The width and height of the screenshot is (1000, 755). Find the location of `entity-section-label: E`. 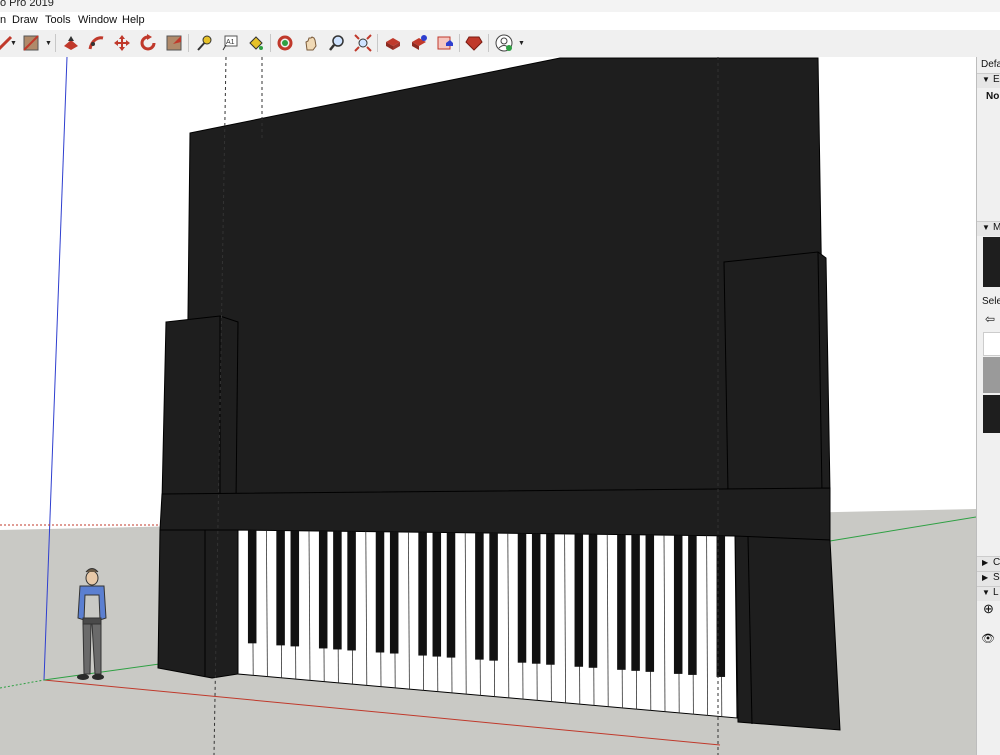

entity-section-label: E is located at coordinates (996, 79).